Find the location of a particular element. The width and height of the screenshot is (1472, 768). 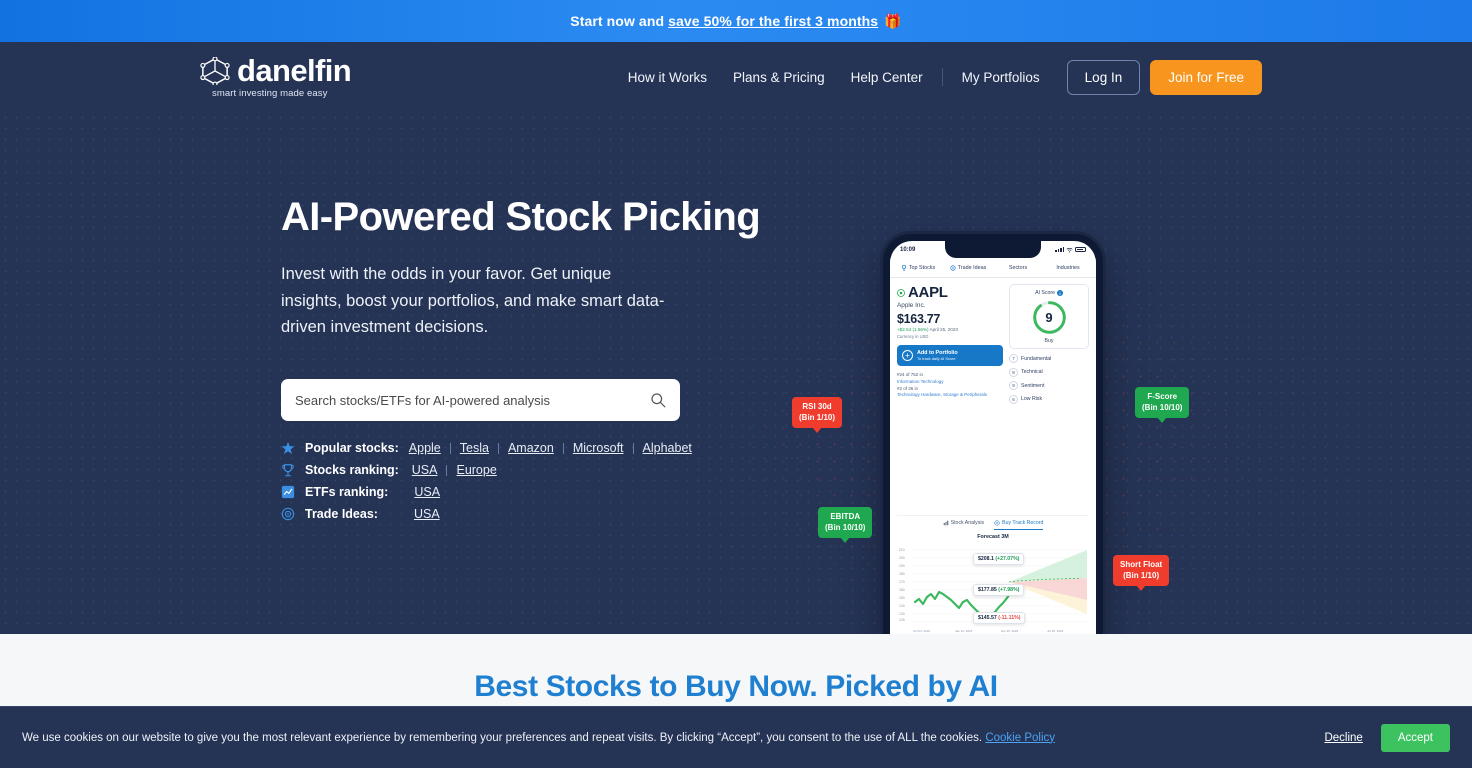

phone-tab-industries: Industries is located at coordinates (1068, 268).